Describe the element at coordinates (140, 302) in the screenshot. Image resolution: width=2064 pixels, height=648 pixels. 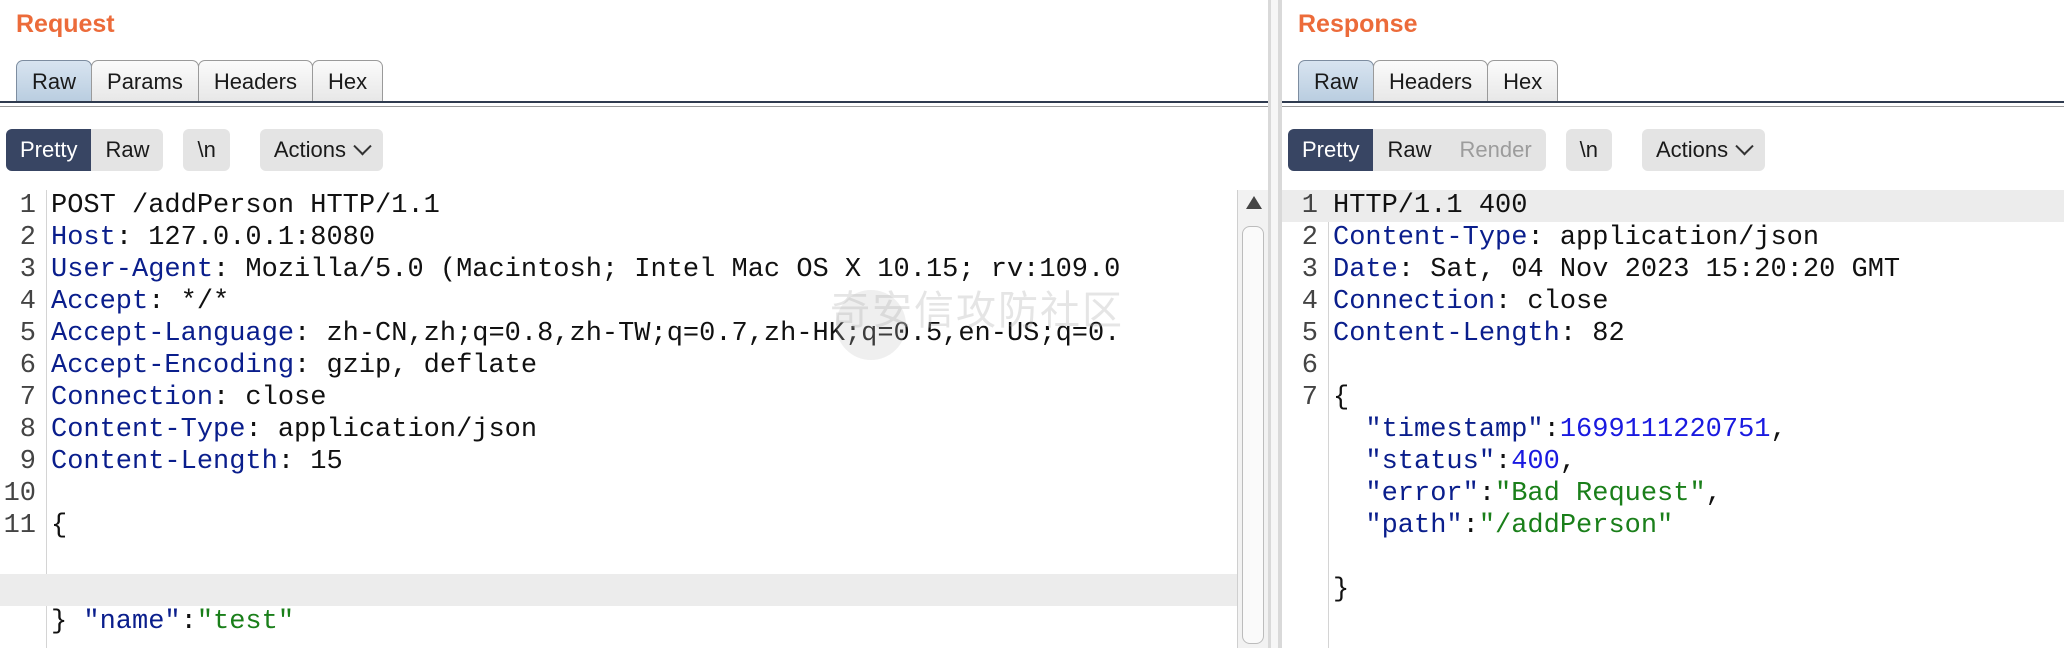
I see `code-text: Accept: */*` at that location.